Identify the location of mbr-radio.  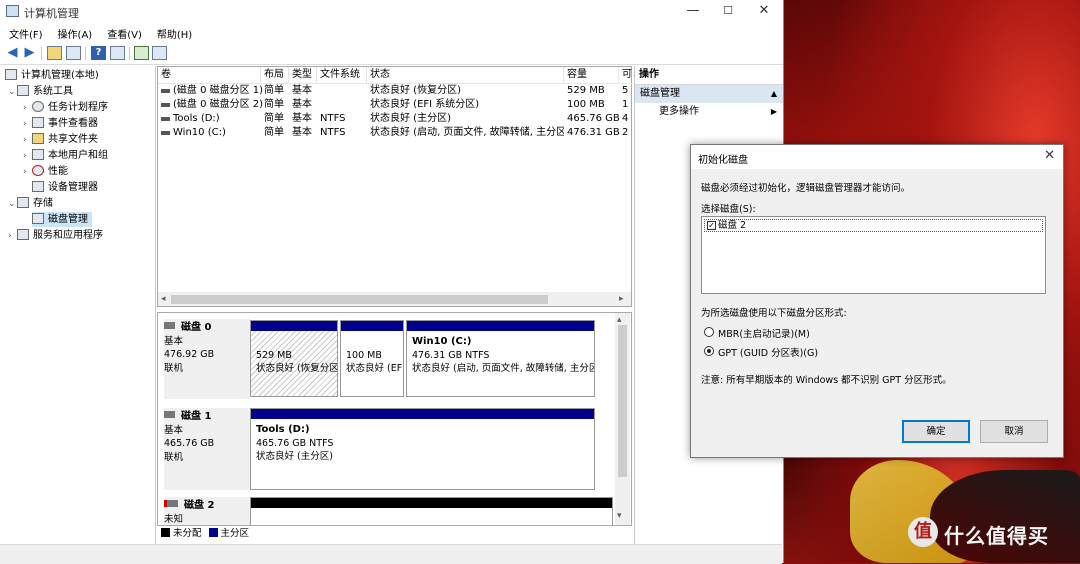
(709, 332).